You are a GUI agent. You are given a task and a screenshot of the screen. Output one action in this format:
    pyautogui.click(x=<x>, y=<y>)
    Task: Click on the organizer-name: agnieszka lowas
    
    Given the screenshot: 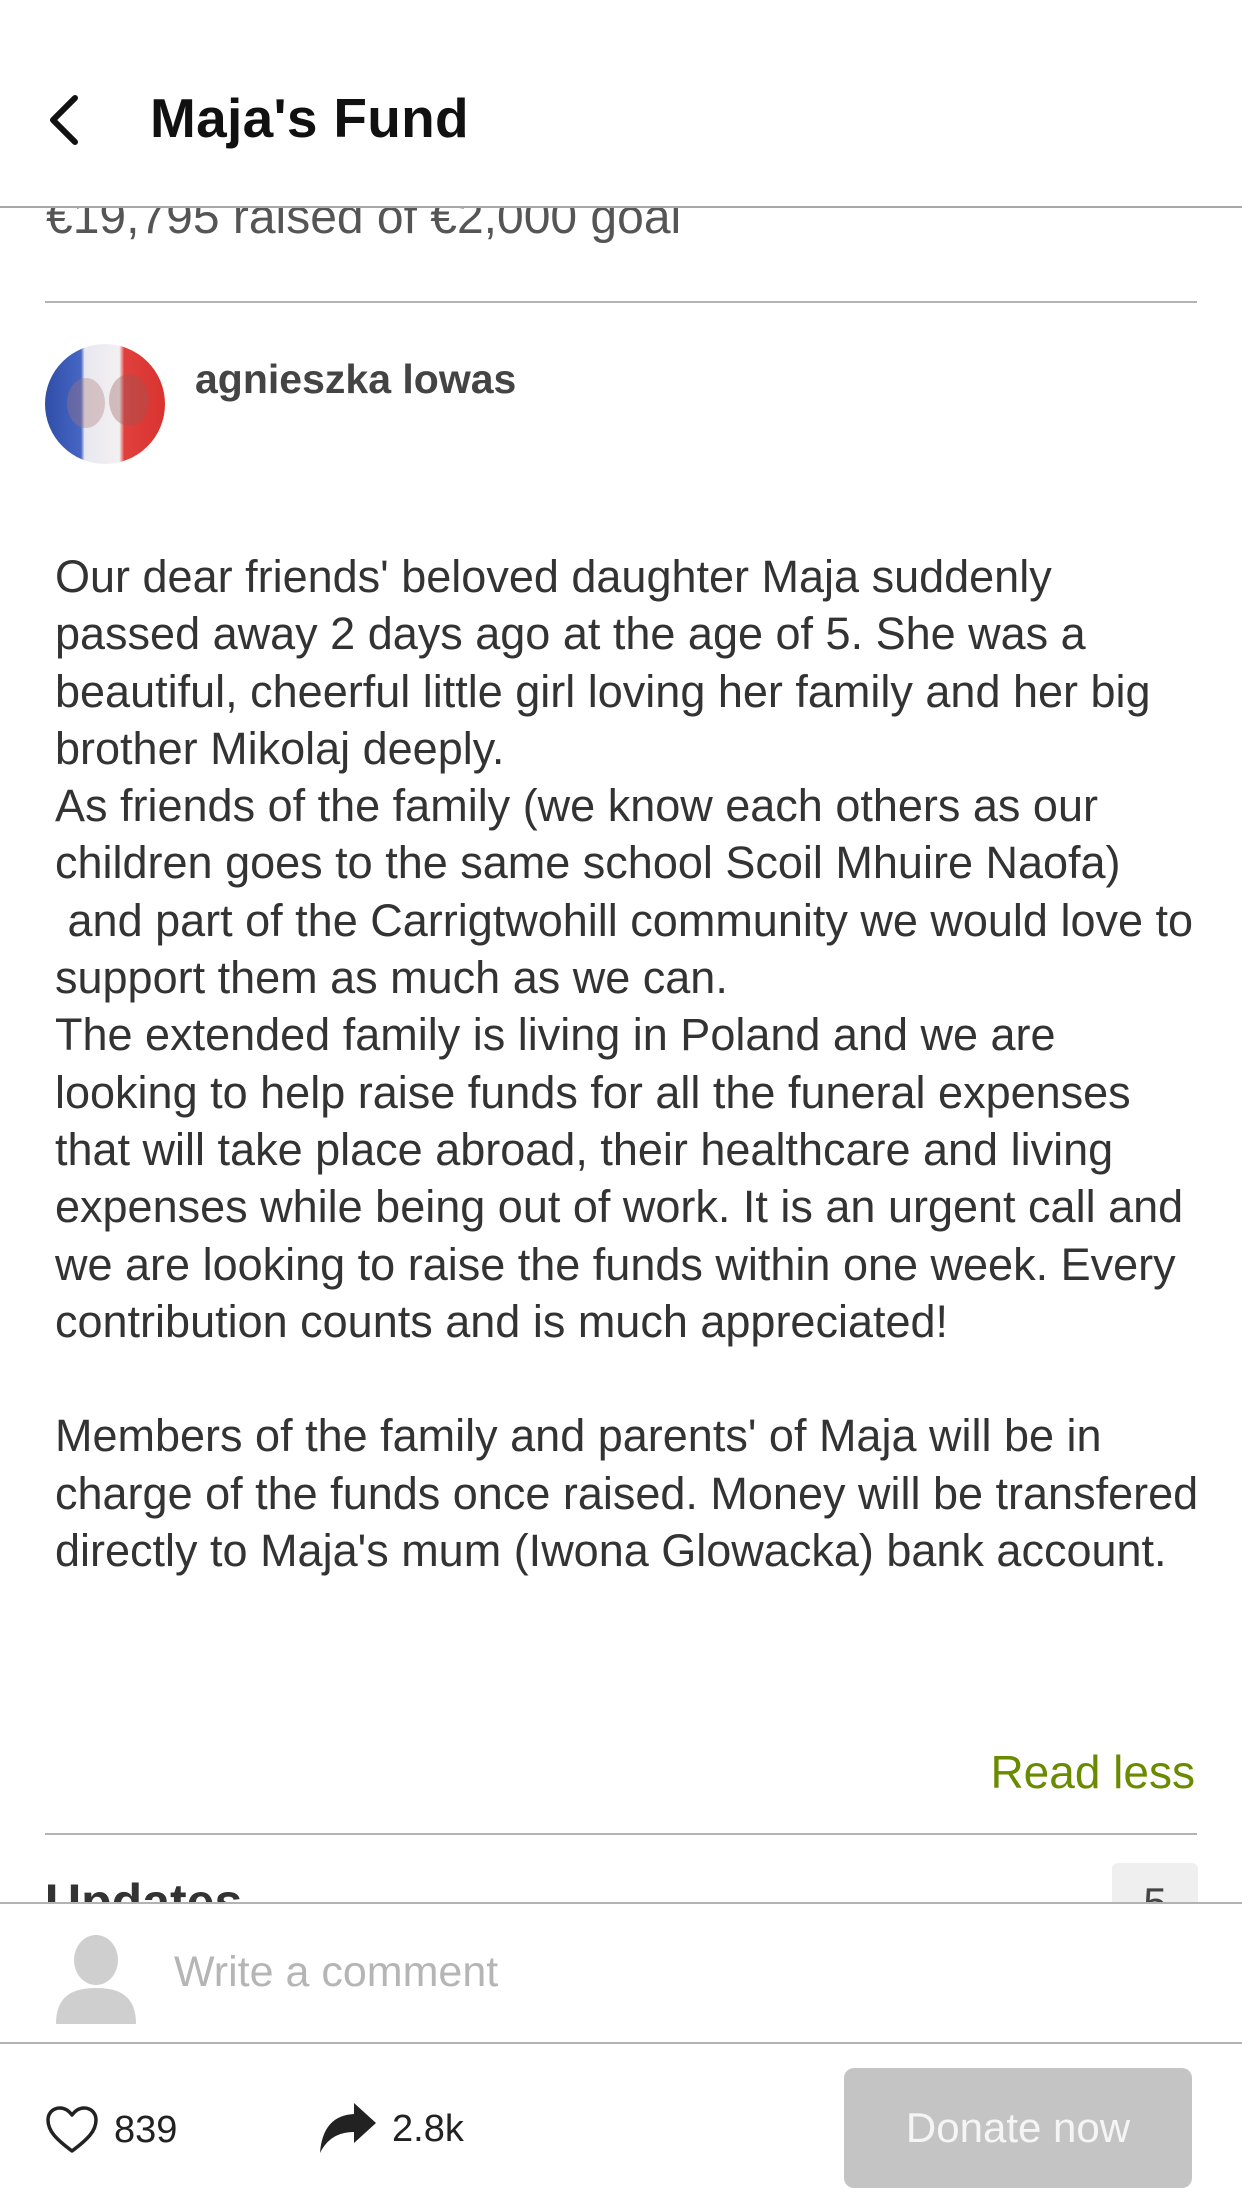 What is the action you would take?
    pyautogui.click(x=355, y=379)
    